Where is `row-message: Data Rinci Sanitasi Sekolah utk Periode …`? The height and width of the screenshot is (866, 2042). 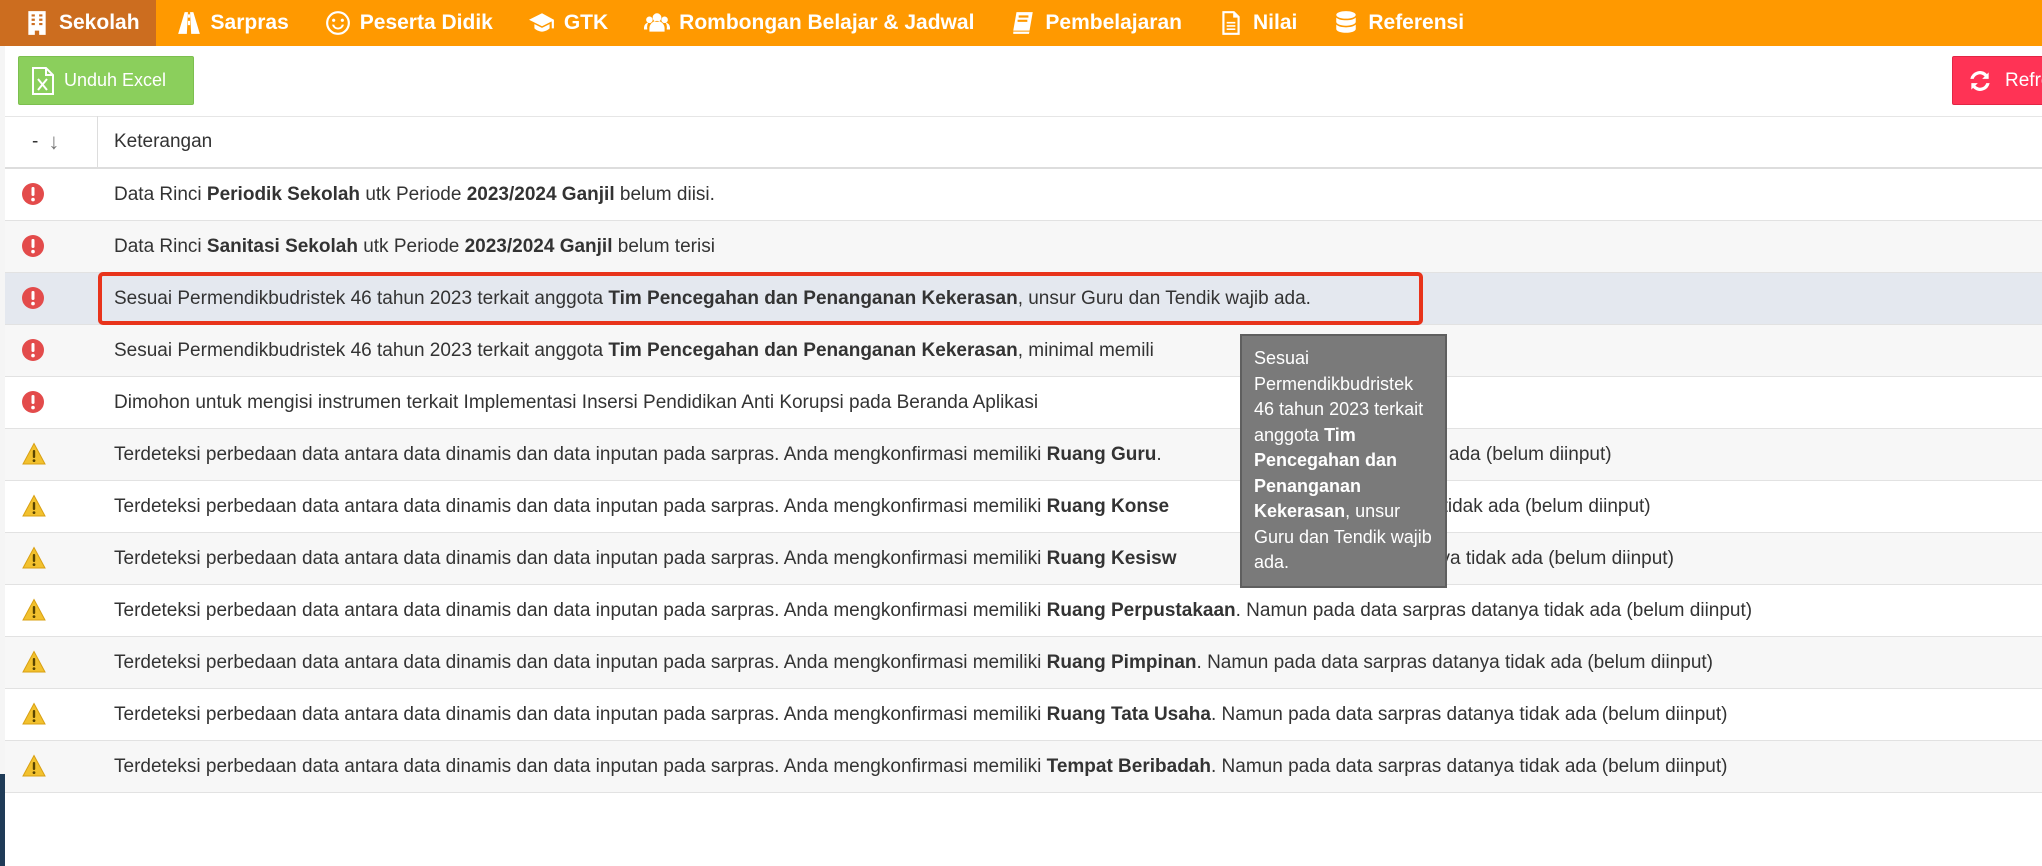 row-message: Data Rinci Sanitasi Sekolah utk Periode … is located at coordinates (414, 247).